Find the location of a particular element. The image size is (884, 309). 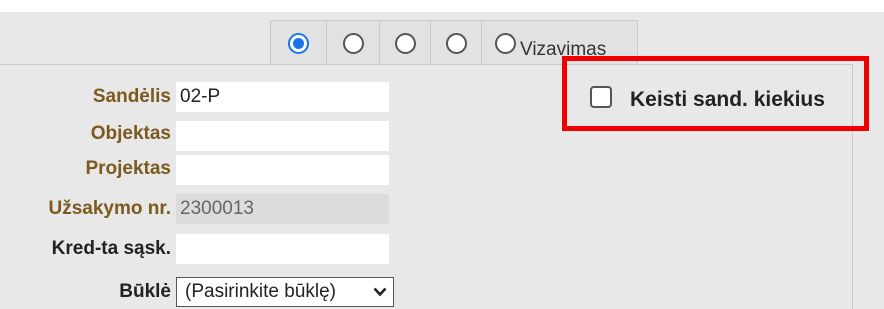

kred-input is located at coordinates (282, 249).